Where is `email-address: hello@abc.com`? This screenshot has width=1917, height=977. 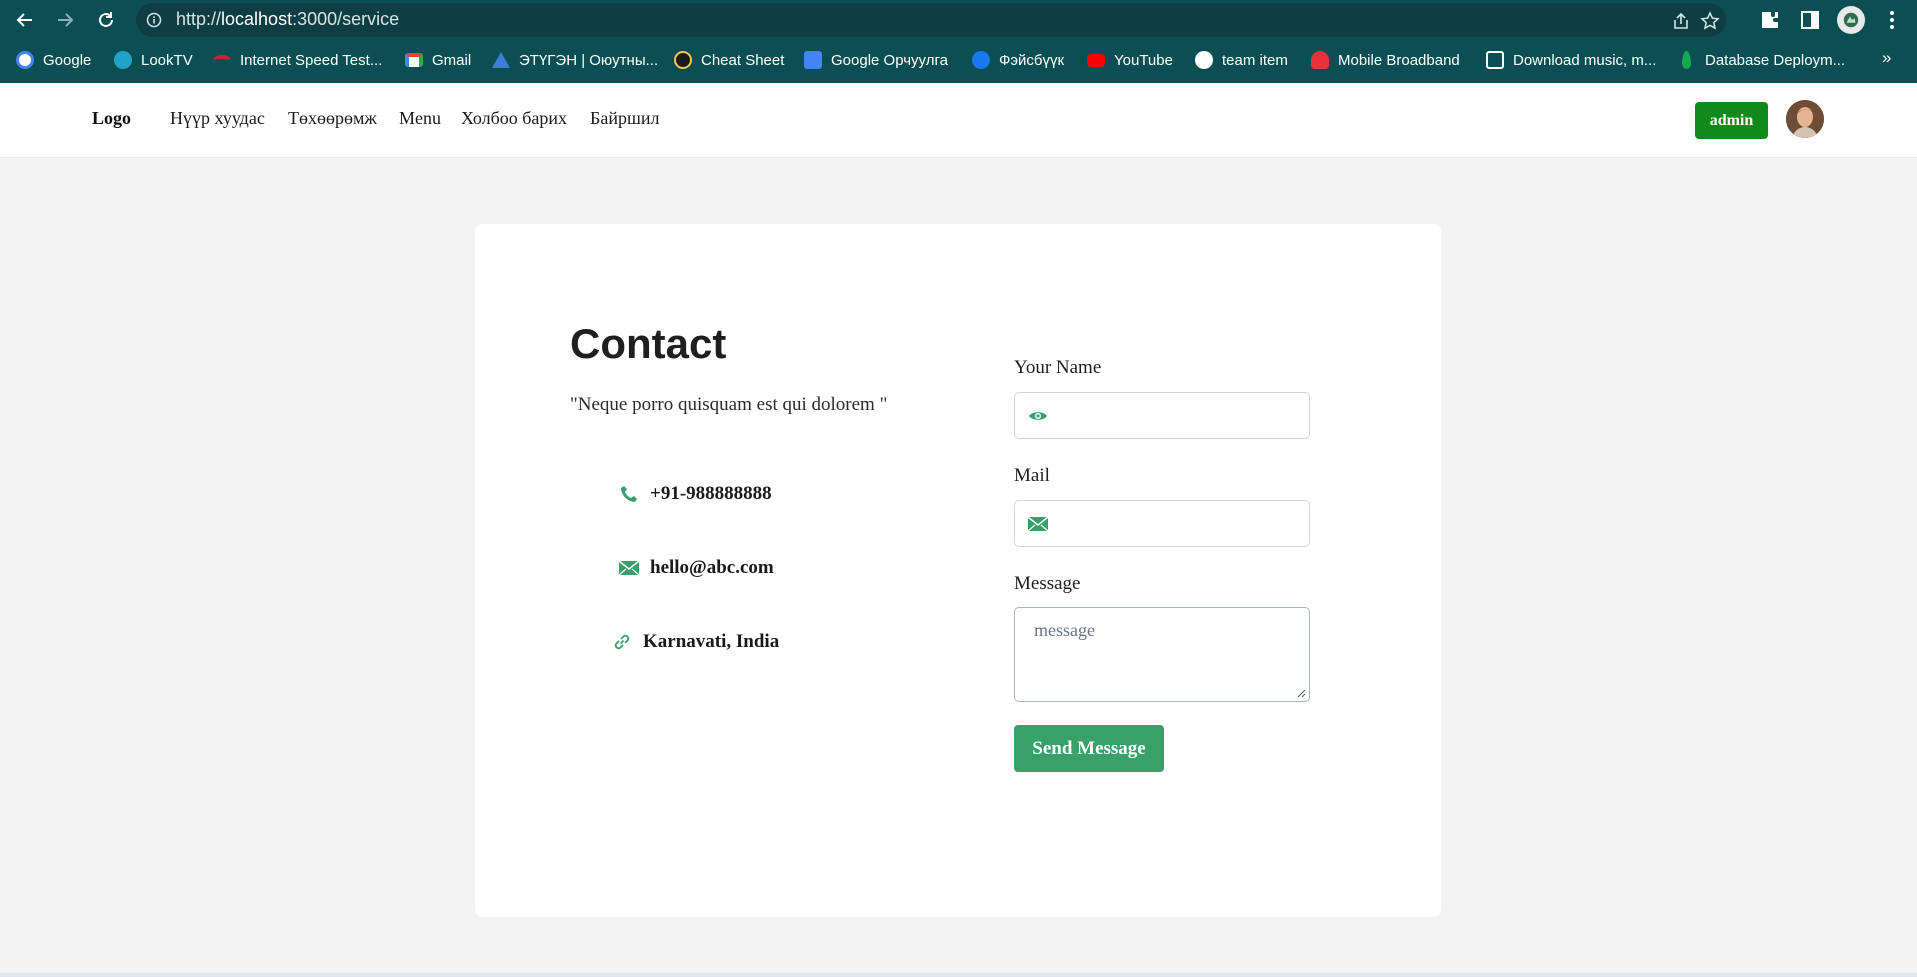
email-address: hello@abc.com is located at coordinates (712, 567).